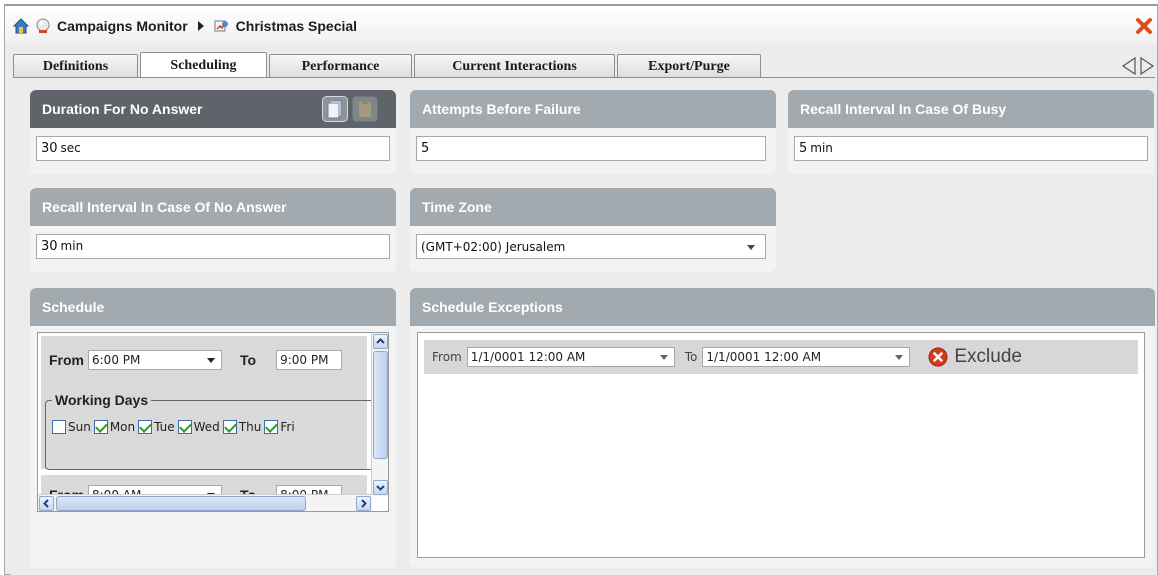 Image resolution: width=1158 pixels, height=575 pixels. I want to click on tab-scroller, so click(1138, 66).